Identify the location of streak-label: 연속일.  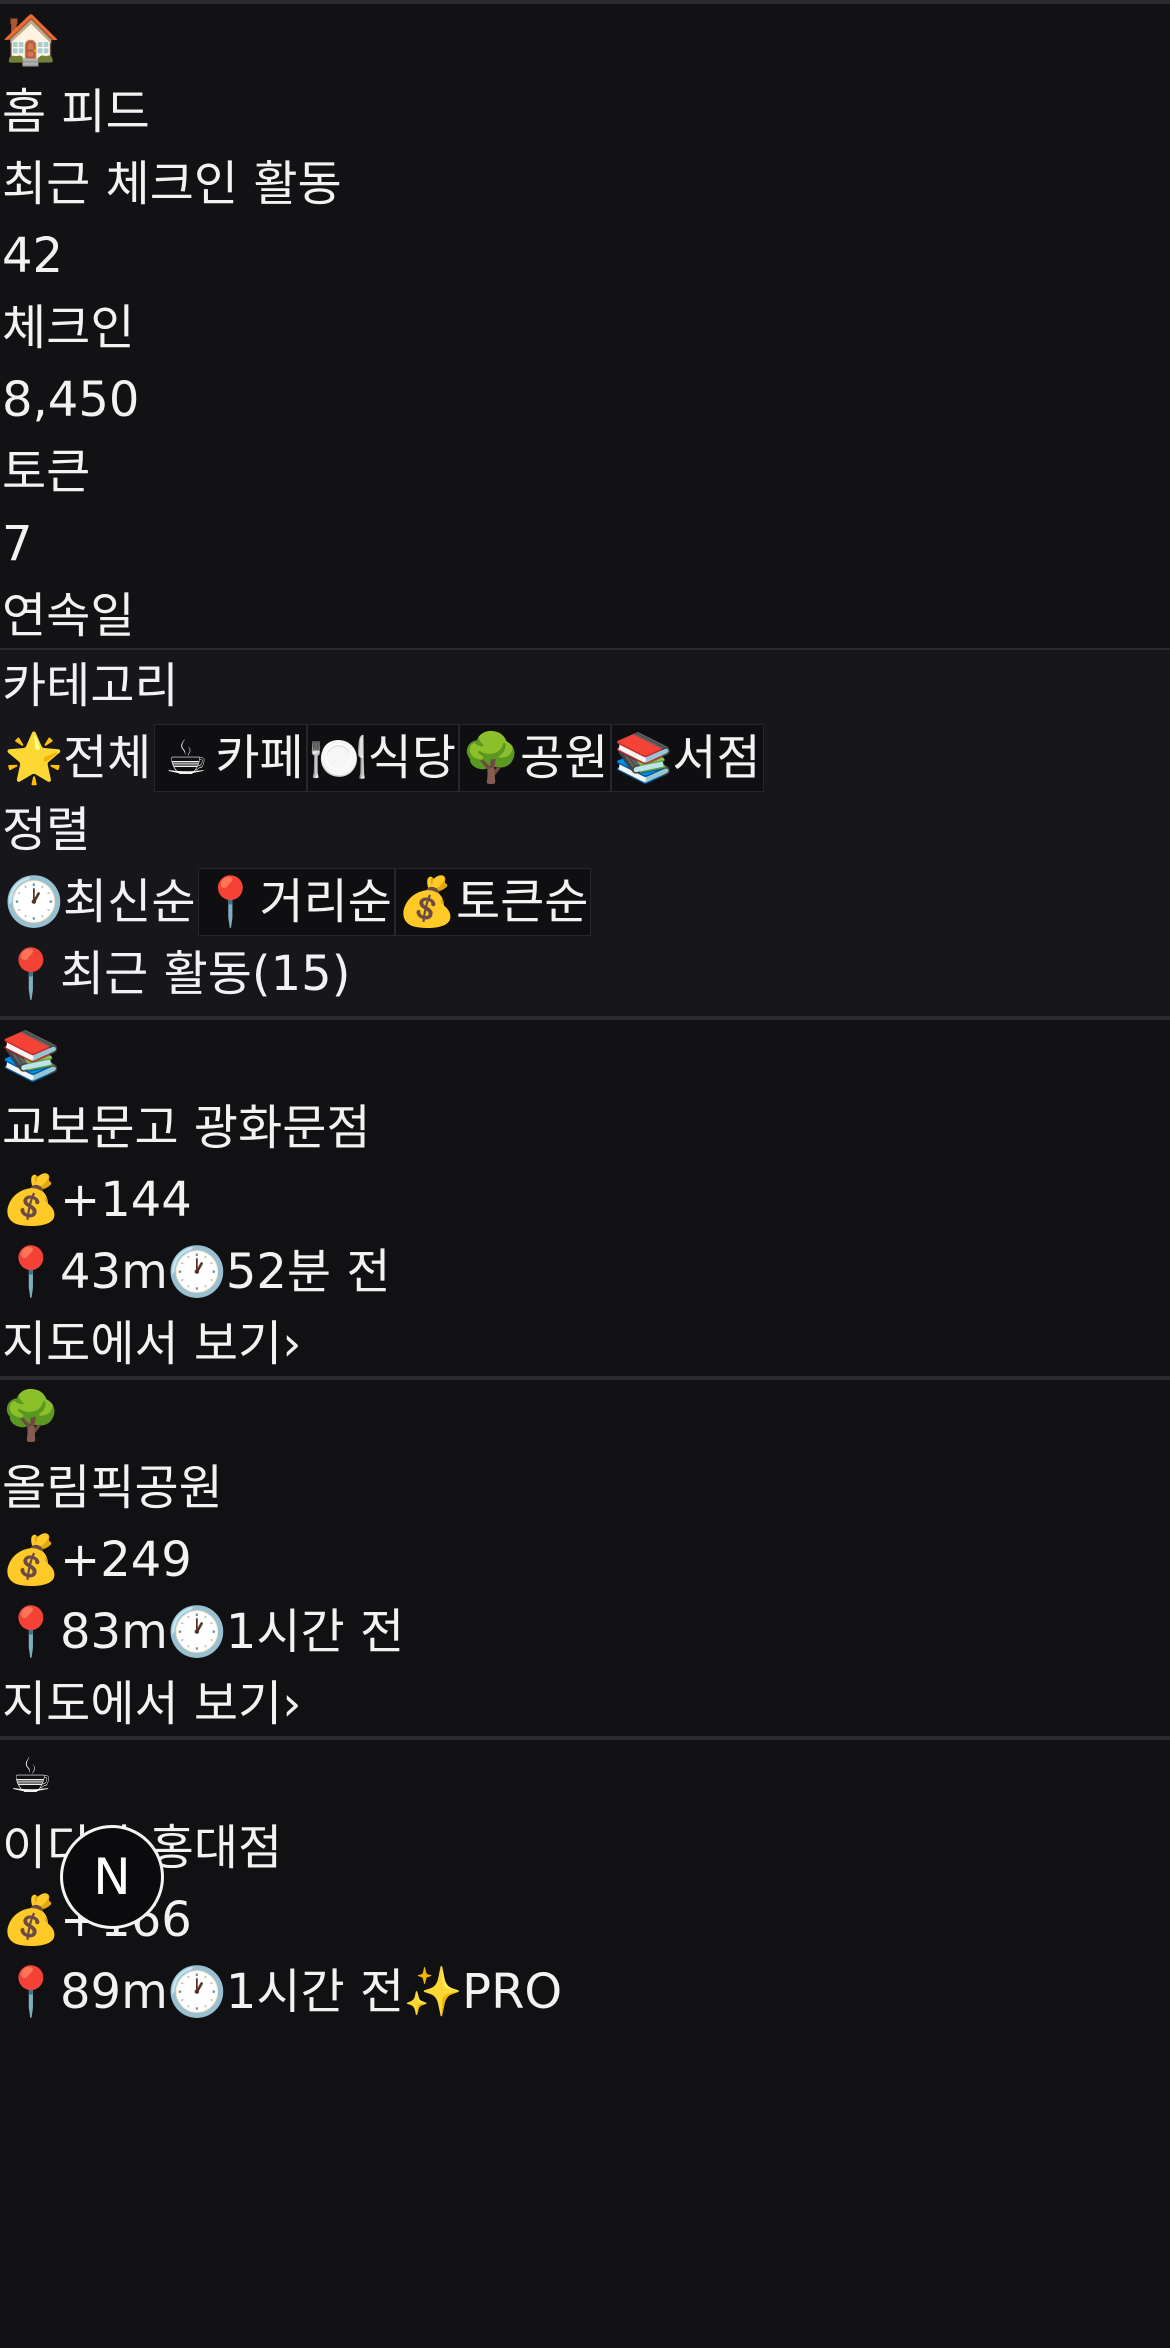
(68, 616).